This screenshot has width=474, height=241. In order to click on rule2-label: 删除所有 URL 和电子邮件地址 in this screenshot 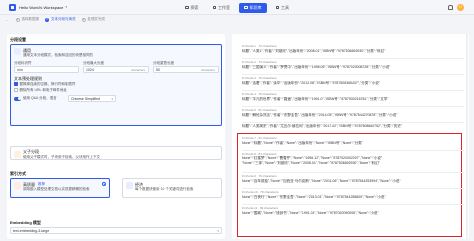, I will do `click(43, 89)`.